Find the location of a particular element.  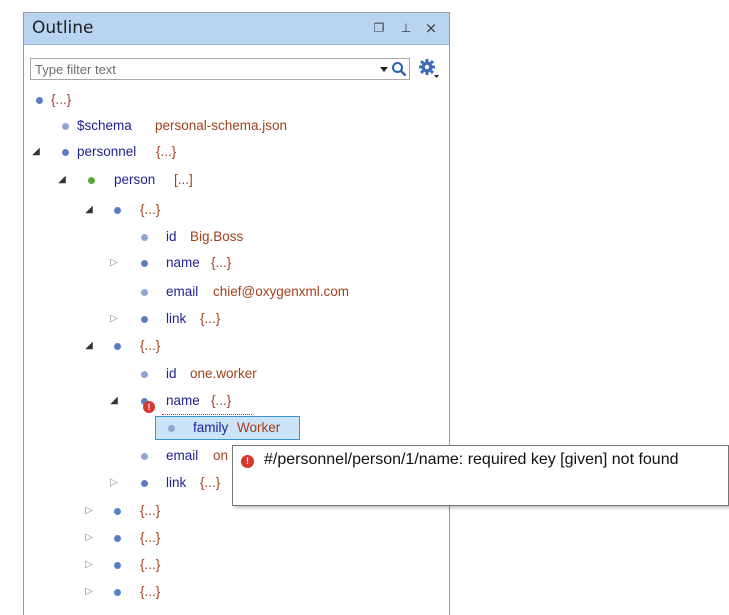

tree-node-name-error: ◢ name {...} is located at coordinates (220, 401).